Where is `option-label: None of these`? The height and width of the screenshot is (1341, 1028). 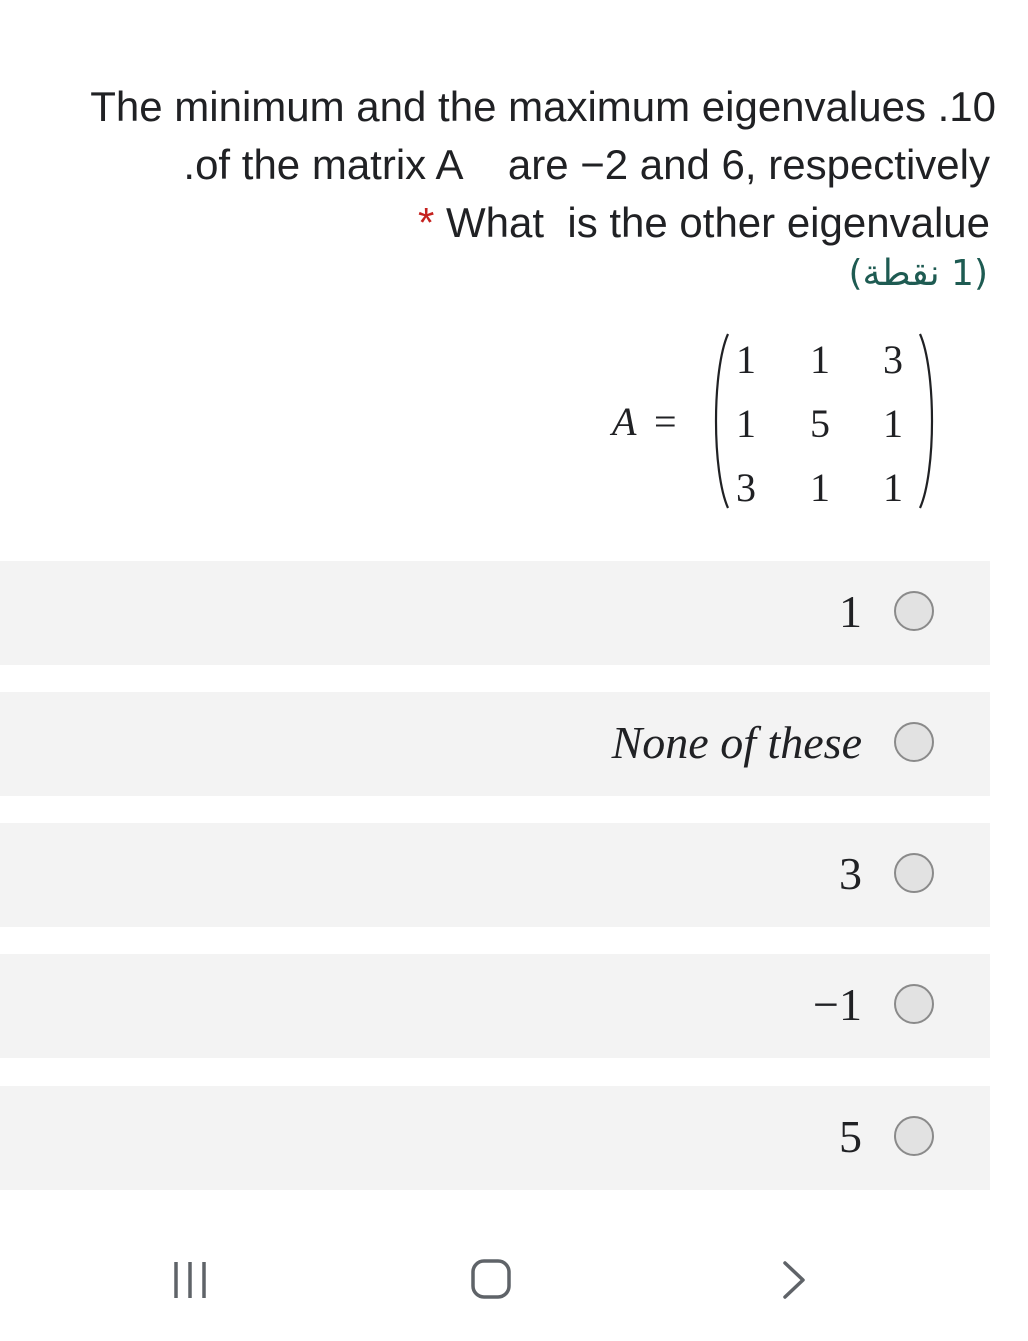
option-label: None of these is located at coordinates (736, 742).